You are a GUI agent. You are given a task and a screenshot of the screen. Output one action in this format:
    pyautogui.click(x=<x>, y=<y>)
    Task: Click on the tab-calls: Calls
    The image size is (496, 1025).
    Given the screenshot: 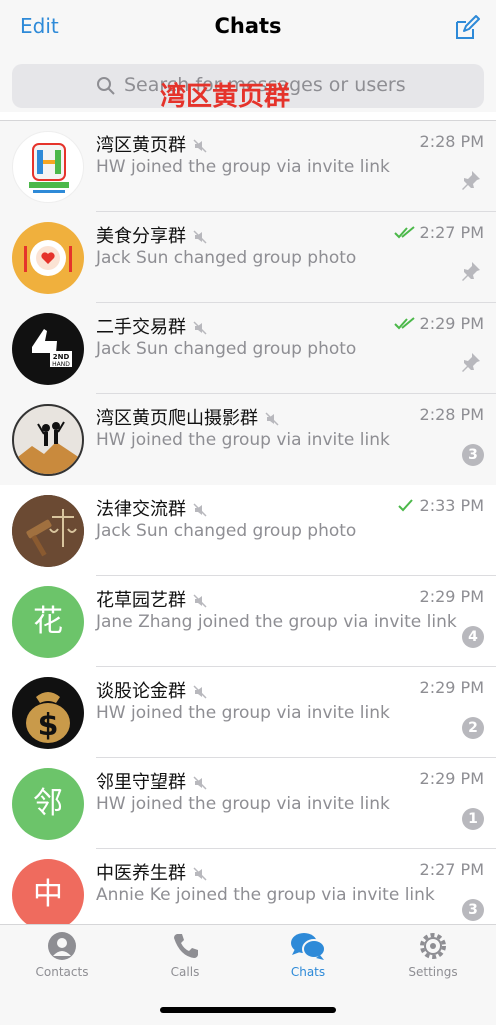 What is the action you would take?
    pyautogui.click(x=185, y=960)
    